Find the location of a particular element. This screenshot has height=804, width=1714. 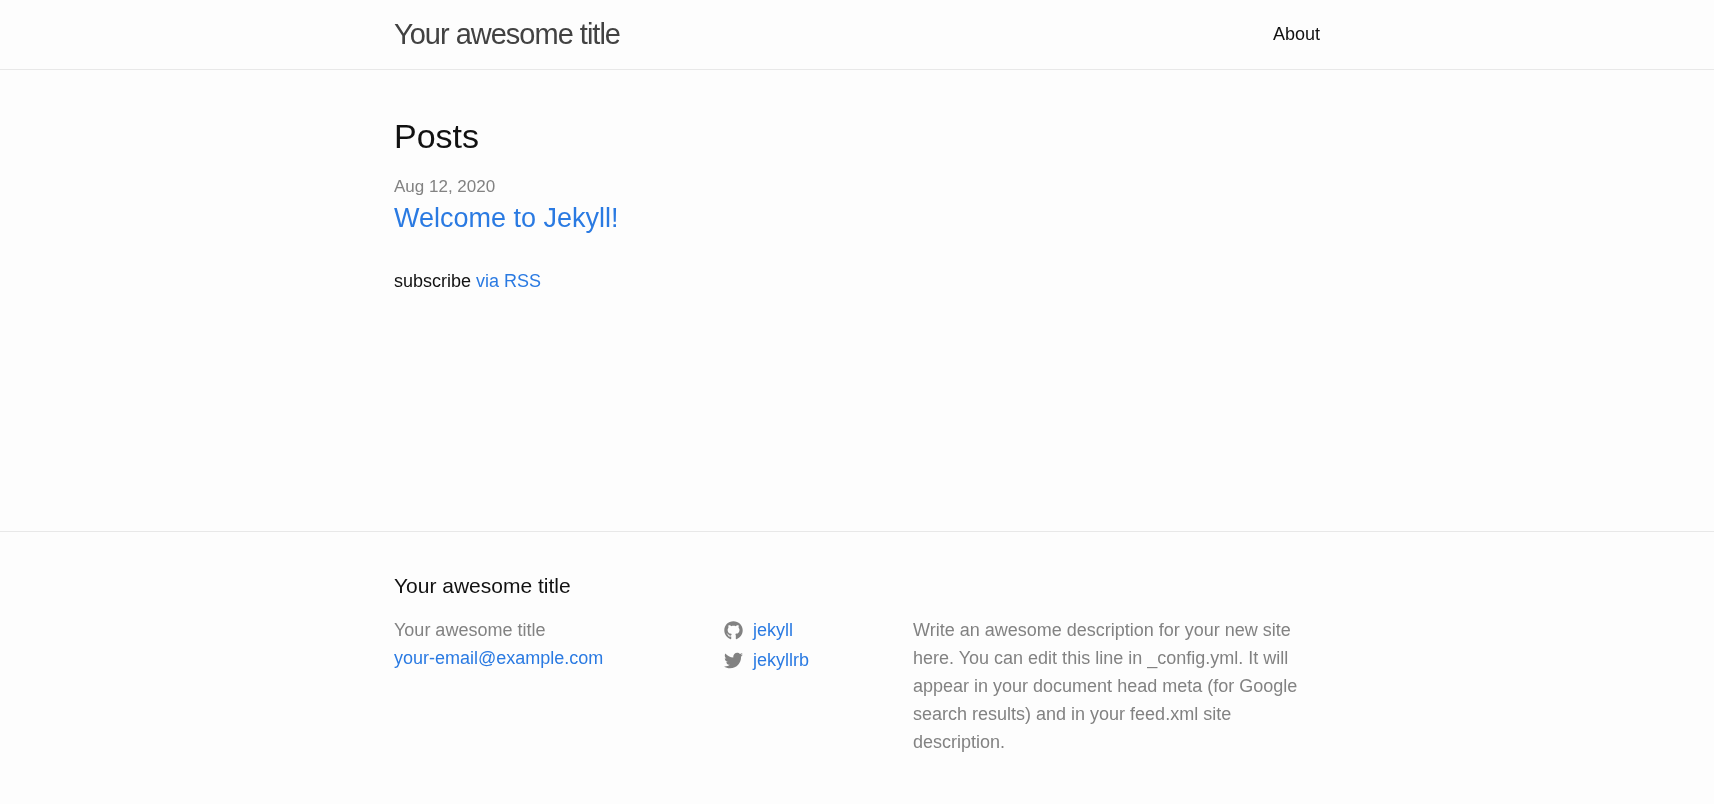

post-date: Aug 12, 2020 is located at coordinates (445, 187).